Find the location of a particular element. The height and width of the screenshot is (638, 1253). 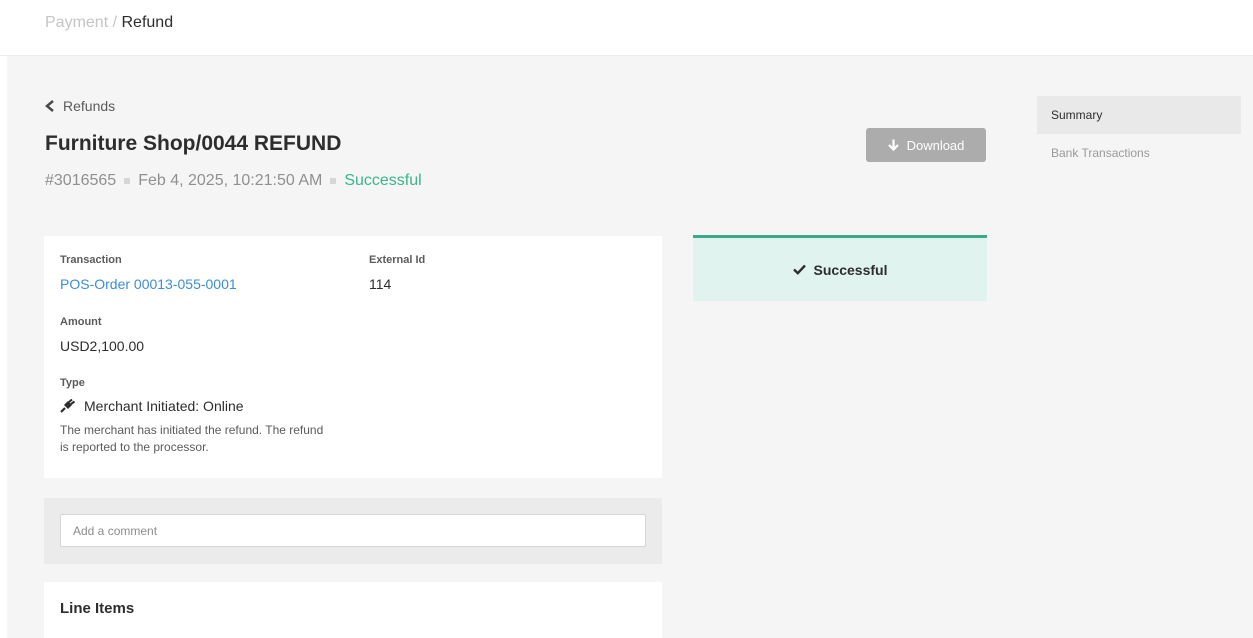

side-nav: Summary Bank Transactions is located at coordinates (1139, 134).